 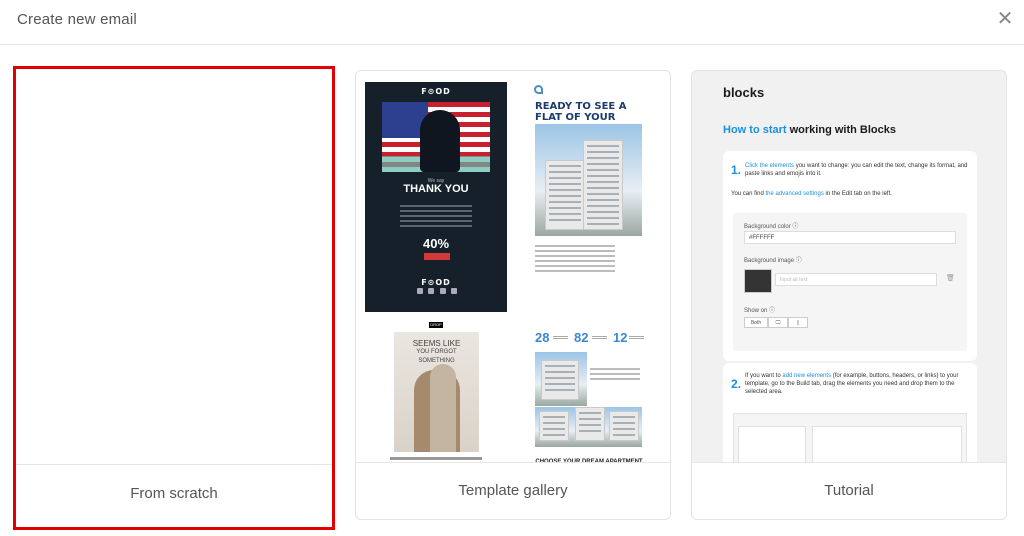 What do you see at coordinates (760, 311) in the screenshot?
I see `show-on-label: Show on ⓘ` at bounding box center [760, 311].